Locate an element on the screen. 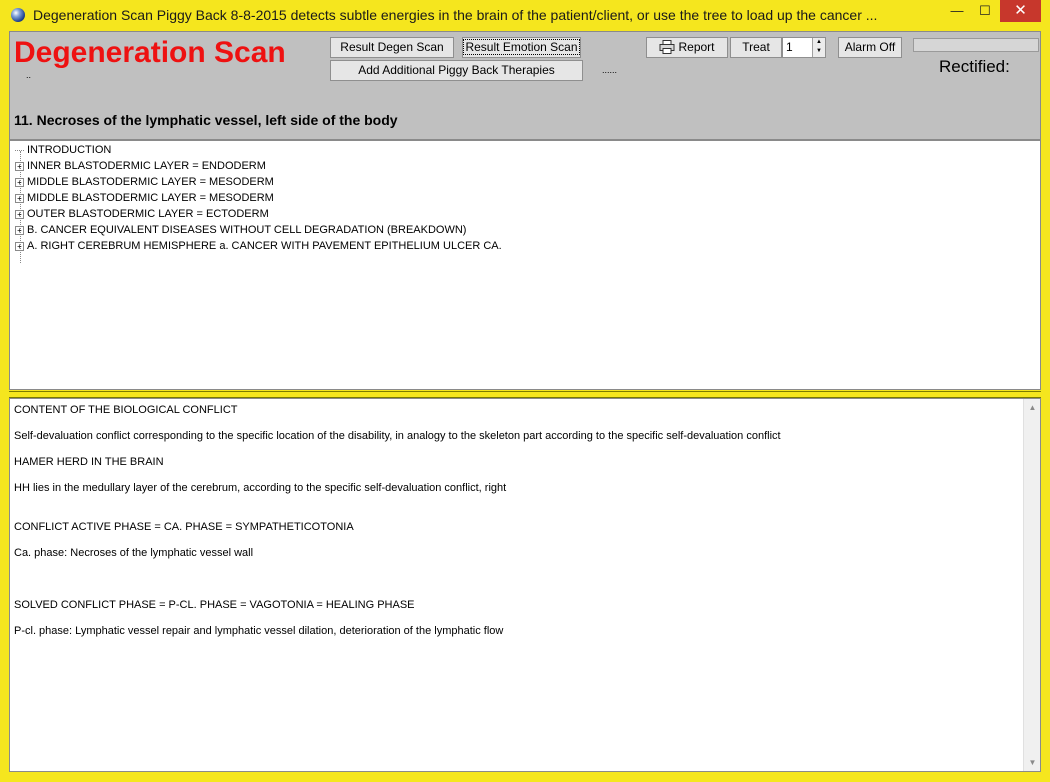 This screenshot has height=782, width=1050. result-emotion-scan-label: Result Emotion Scan is located at coordinates (521, 47).